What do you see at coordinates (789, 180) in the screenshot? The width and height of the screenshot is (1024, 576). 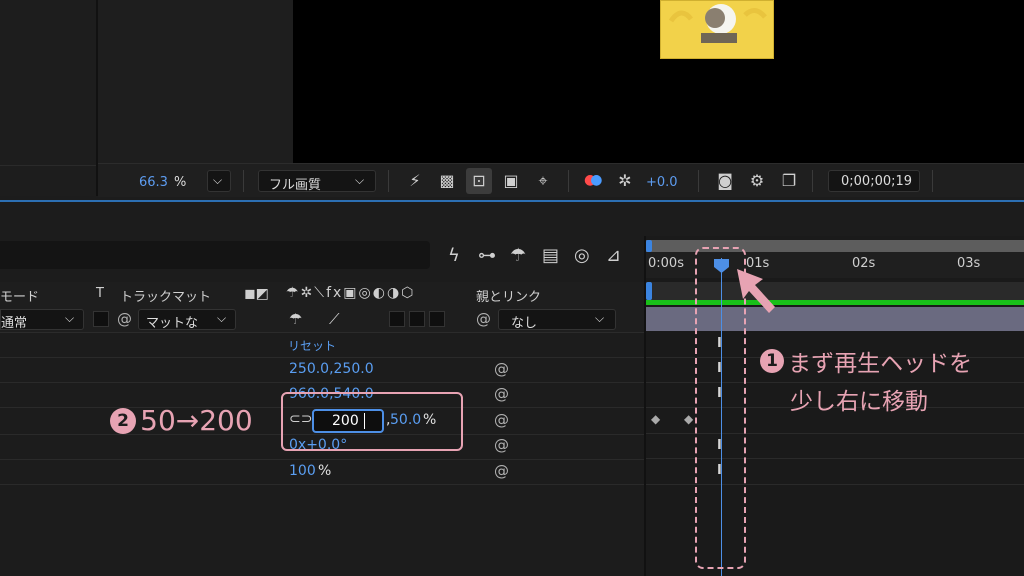 I see `preview-options-icon: ❐` at bounding box center [789, 180].